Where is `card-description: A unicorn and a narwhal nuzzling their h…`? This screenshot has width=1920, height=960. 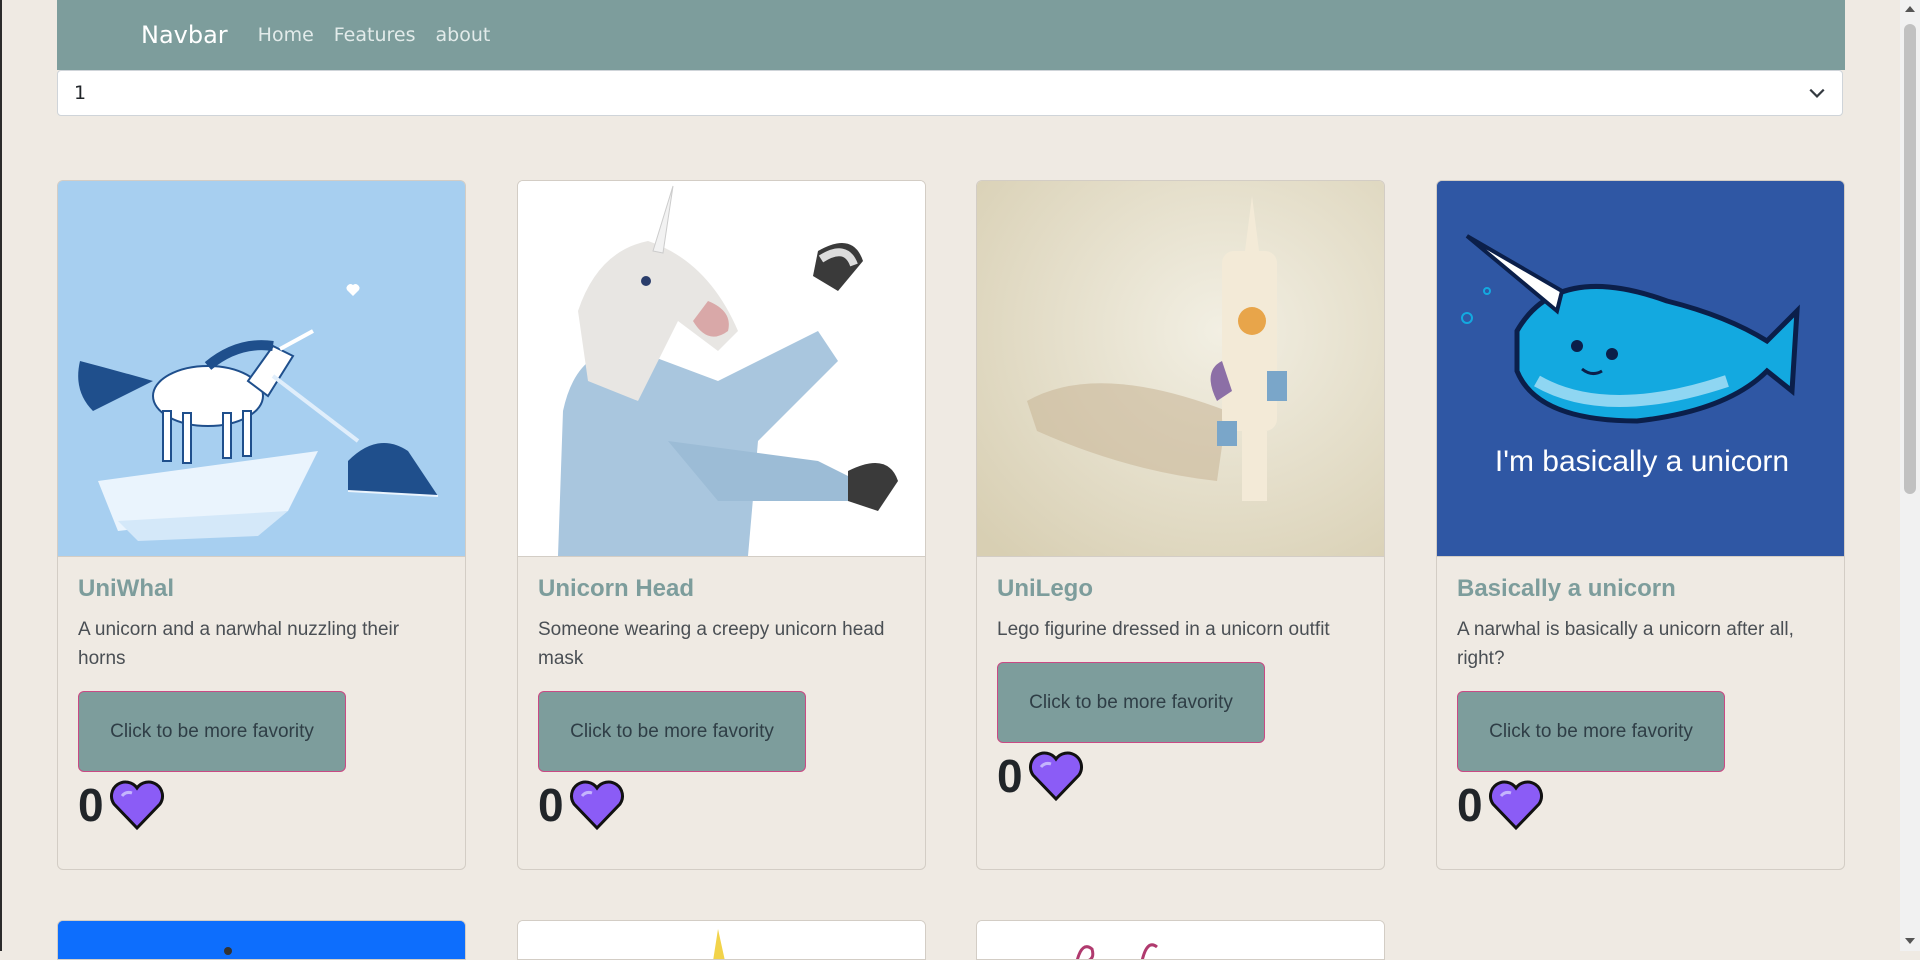
card-description: A unicorn and a narwhal nuzzling their h… is located at coordinates (239, 644).